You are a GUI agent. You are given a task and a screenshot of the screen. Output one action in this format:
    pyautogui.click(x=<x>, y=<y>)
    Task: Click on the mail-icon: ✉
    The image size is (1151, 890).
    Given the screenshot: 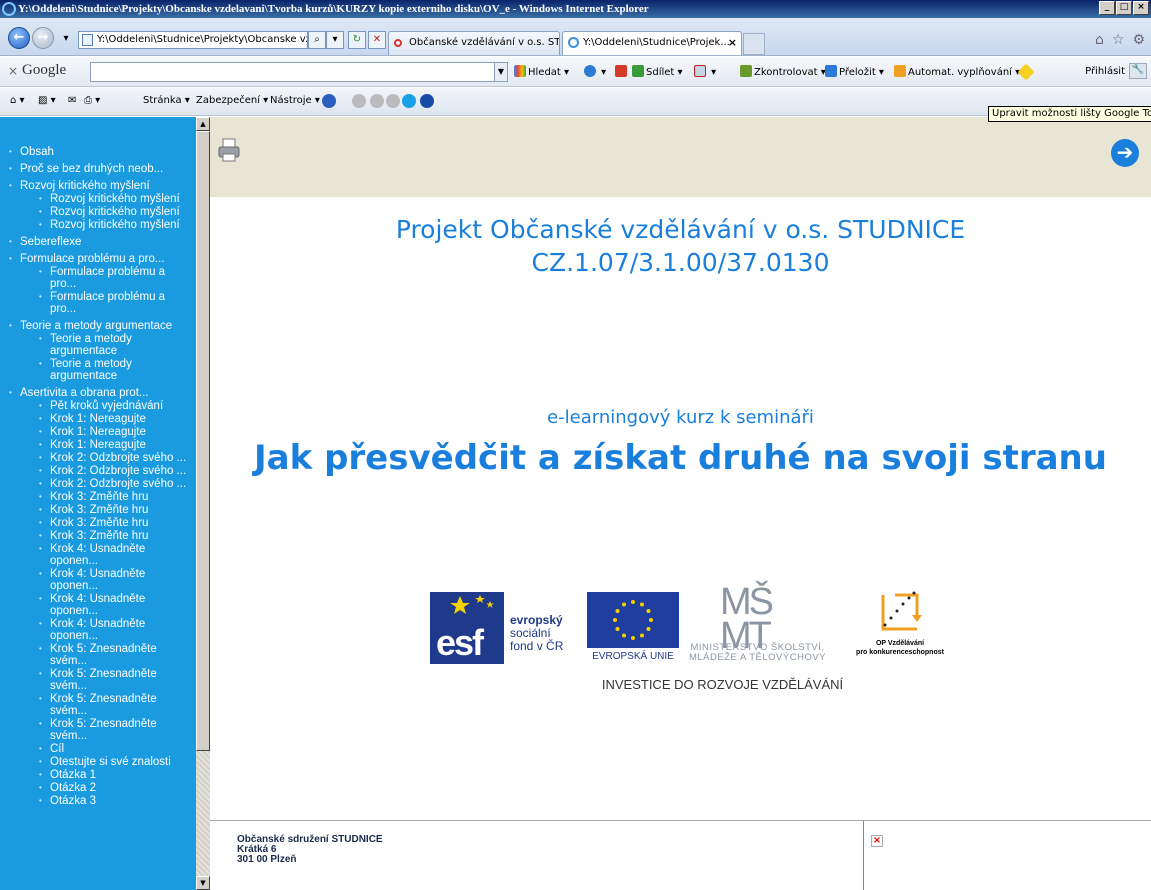 What is the action you would take?
    pyautogui.click(x=72, y=100)
    